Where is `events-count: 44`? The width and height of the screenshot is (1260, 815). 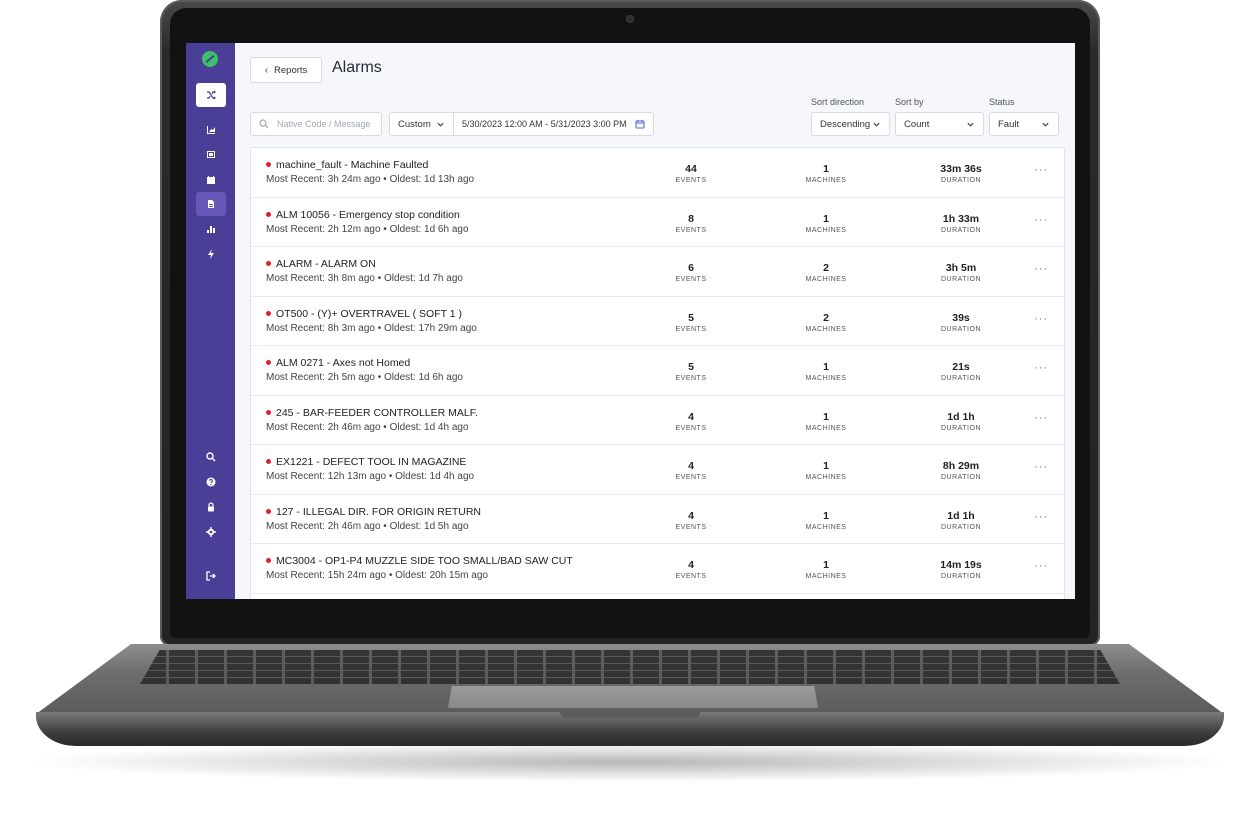
events-count: 44 is located at coordinates (691, 169).